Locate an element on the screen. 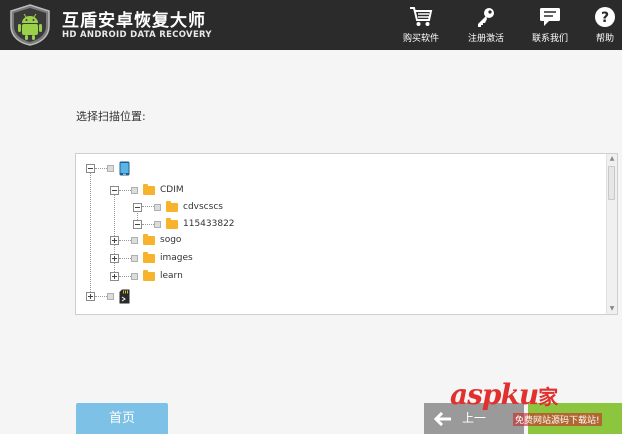  watermark-ku: ku is located at coordinates (519, 394).